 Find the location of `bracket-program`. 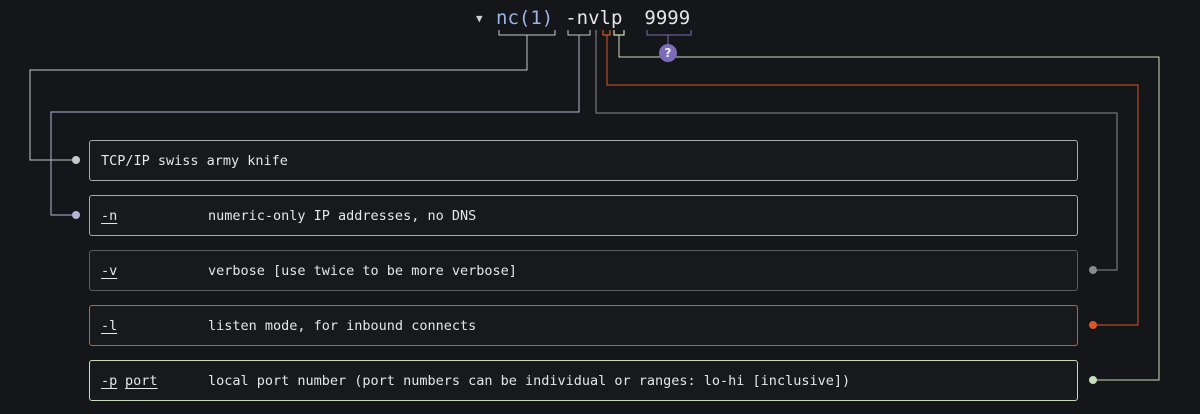

bracket-program is located at coordinates (527, 33).